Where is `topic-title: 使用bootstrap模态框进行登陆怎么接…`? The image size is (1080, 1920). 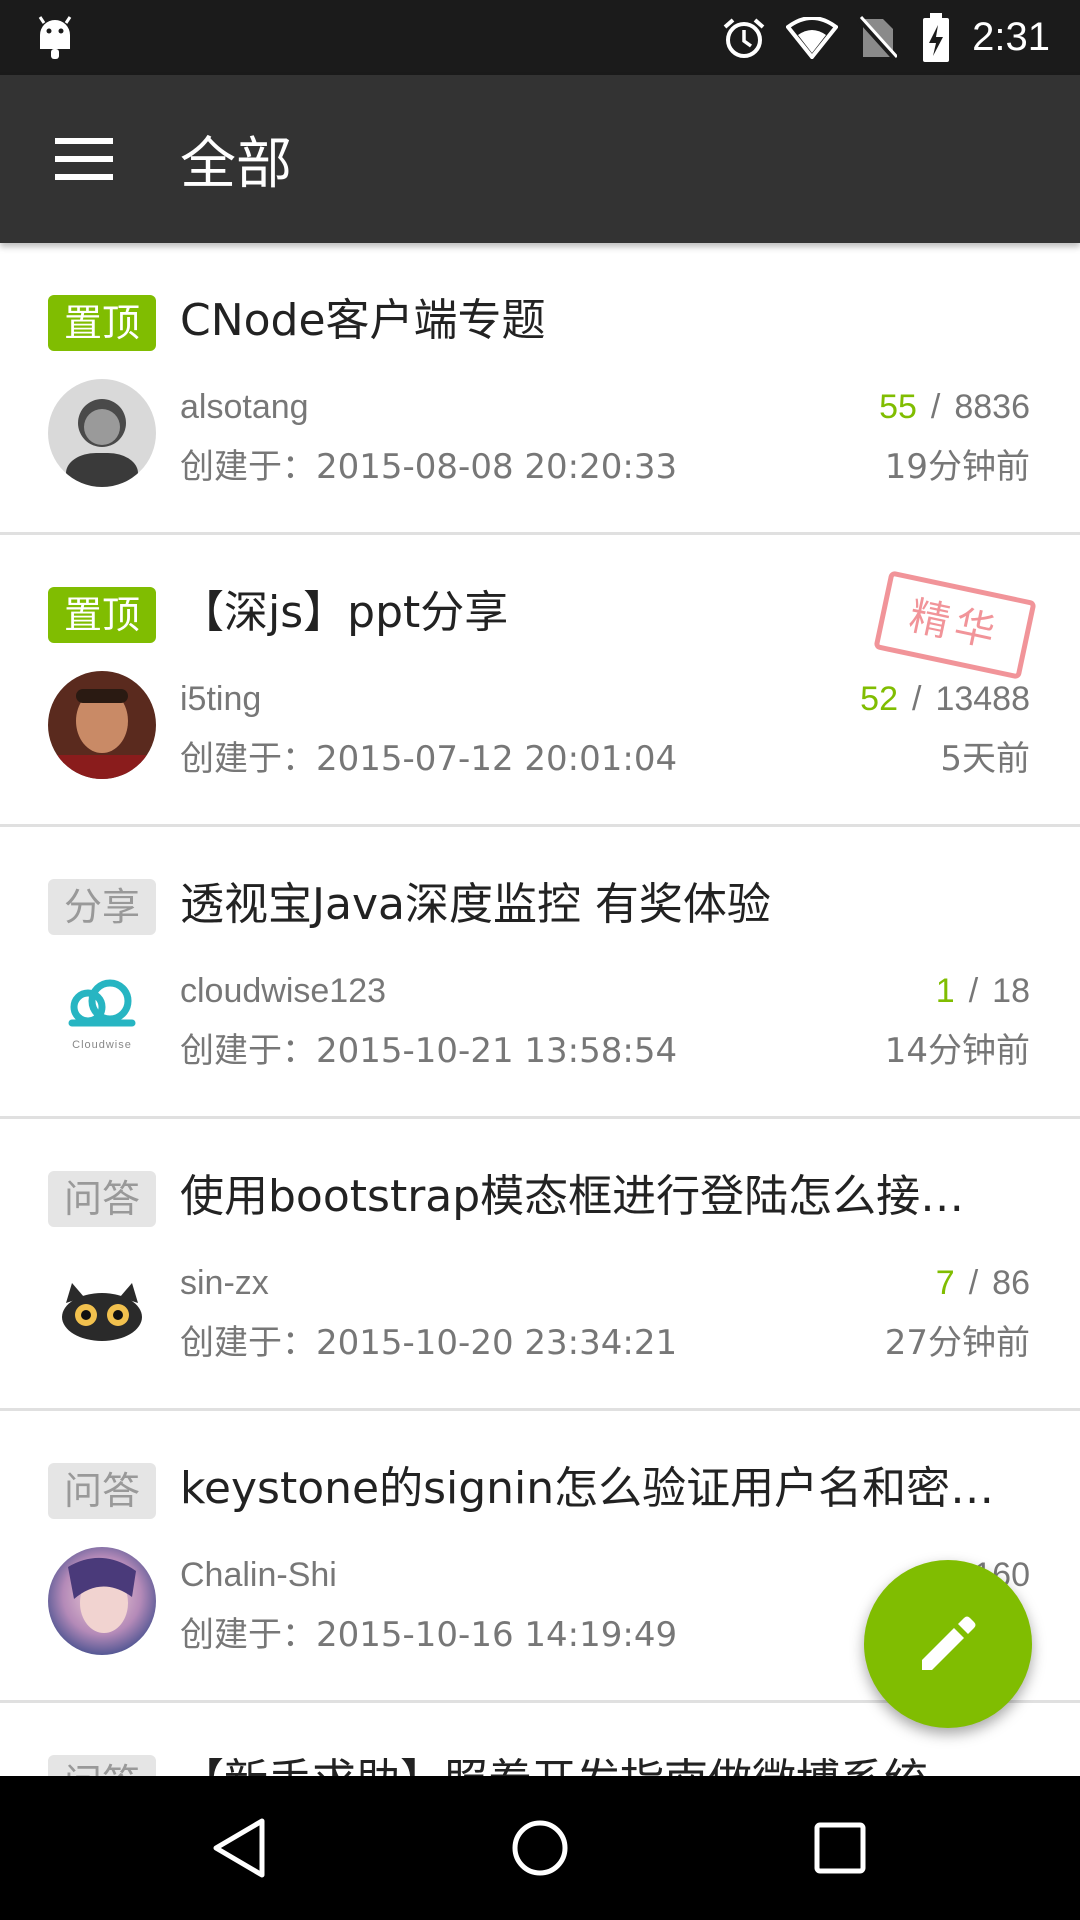
topic-title: 使用bootstrap模态框进行登陆怎么接… is located at coordinates (572, 1196).